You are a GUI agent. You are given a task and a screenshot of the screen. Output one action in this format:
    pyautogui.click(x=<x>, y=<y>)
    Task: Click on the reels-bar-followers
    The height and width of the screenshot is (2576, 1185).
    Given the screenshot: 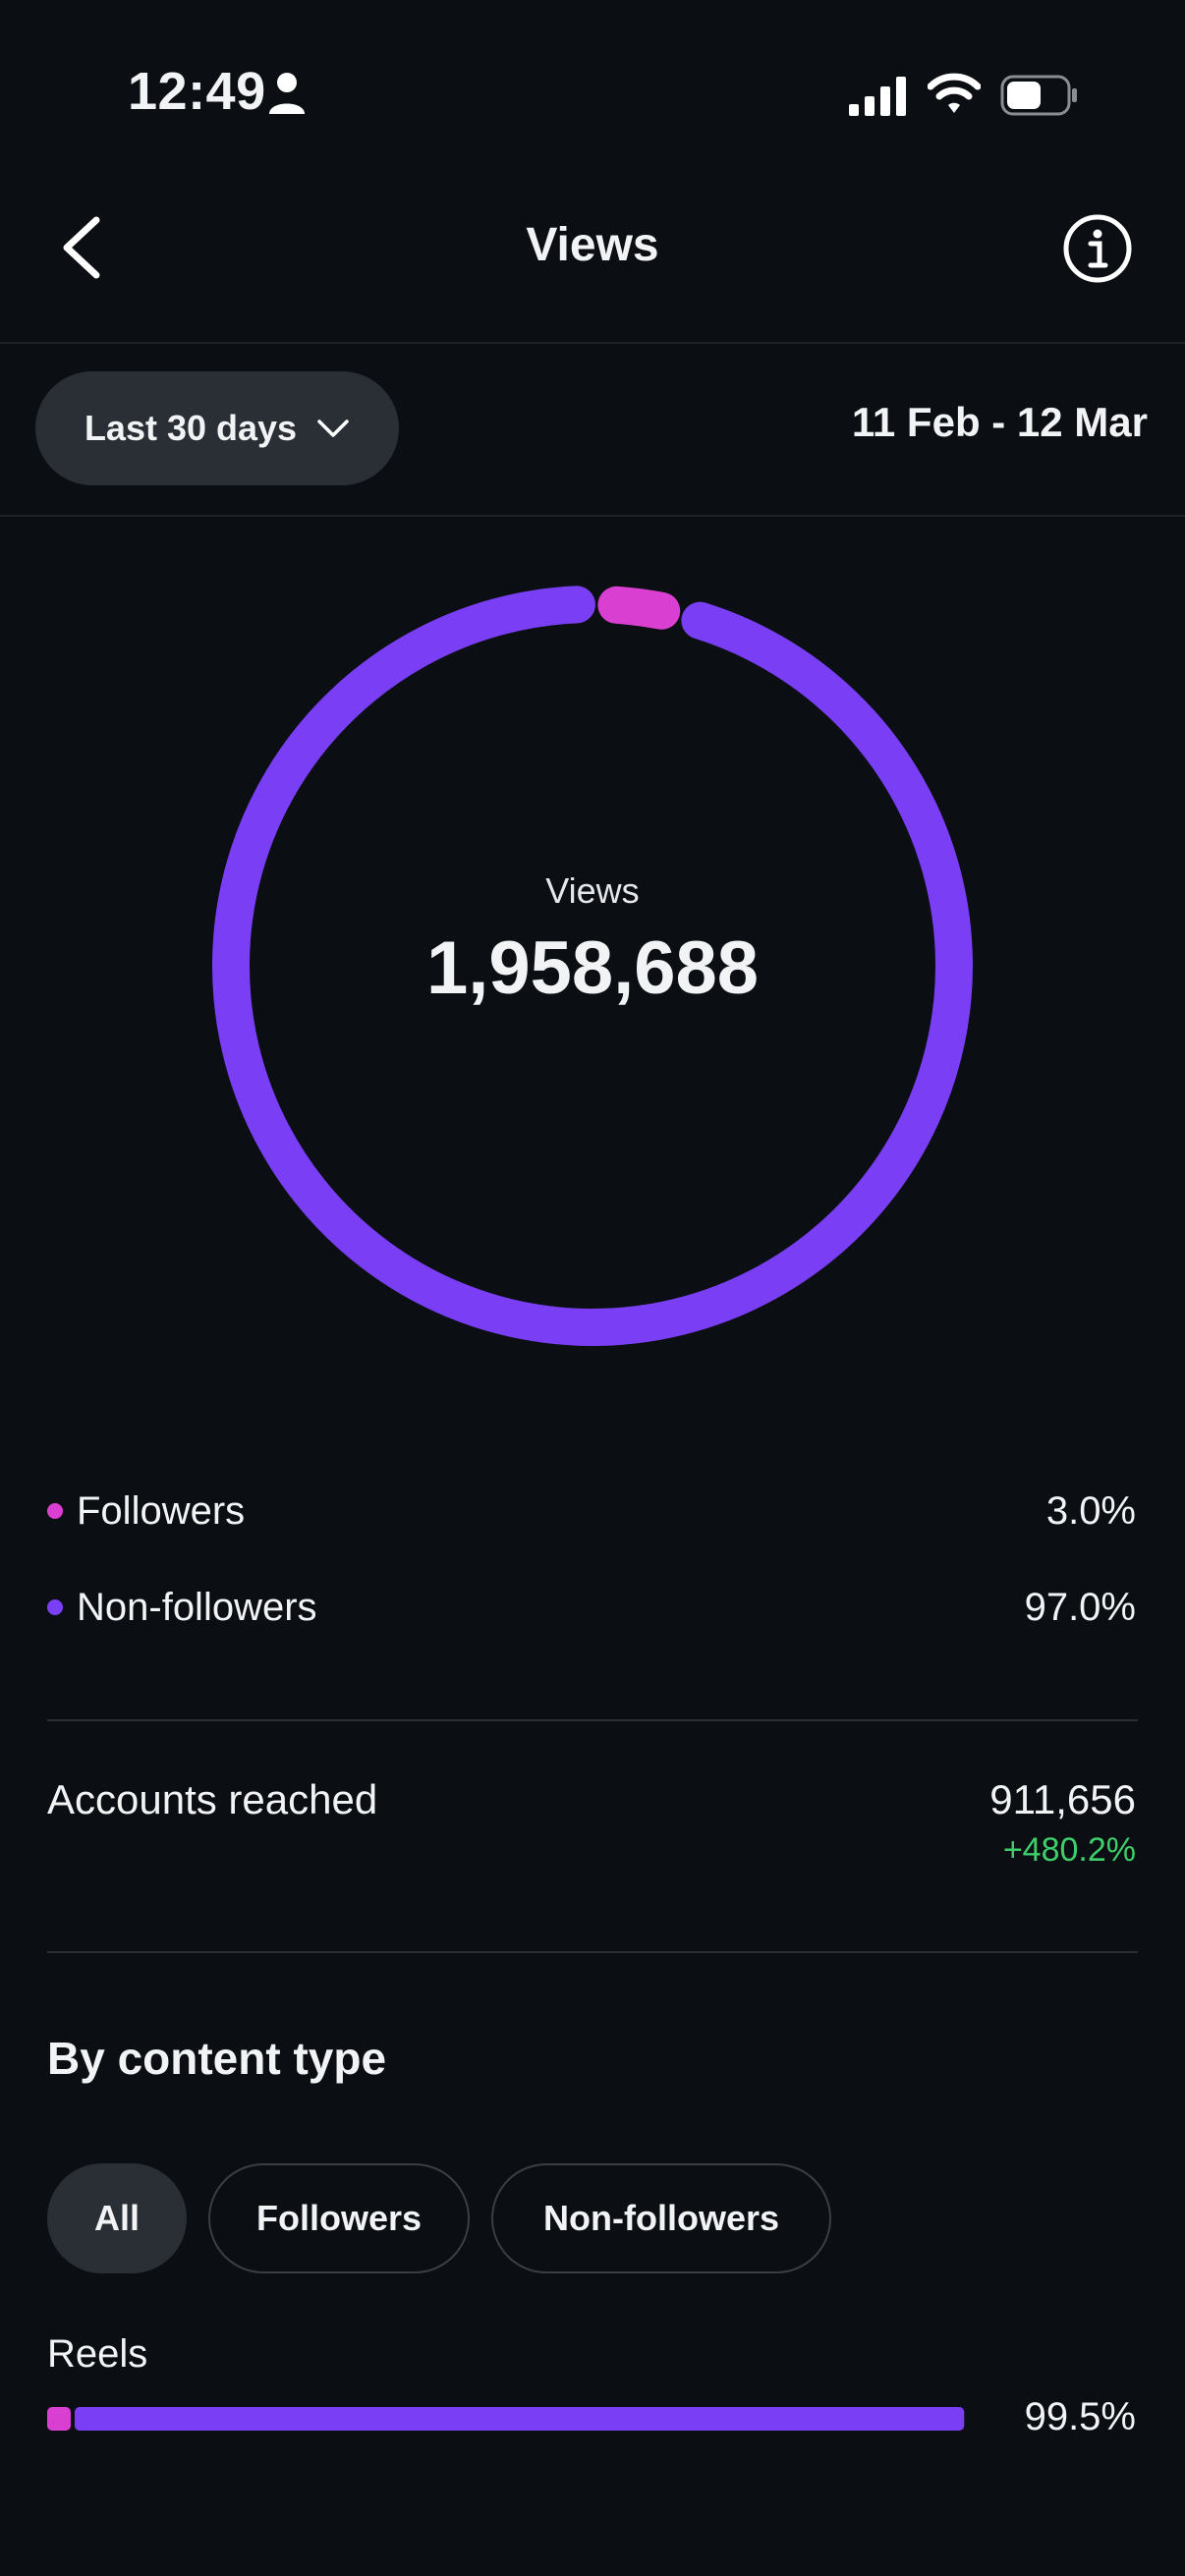 What is the action you would take?
    pyautogui.click(x=59, y=2419)
    